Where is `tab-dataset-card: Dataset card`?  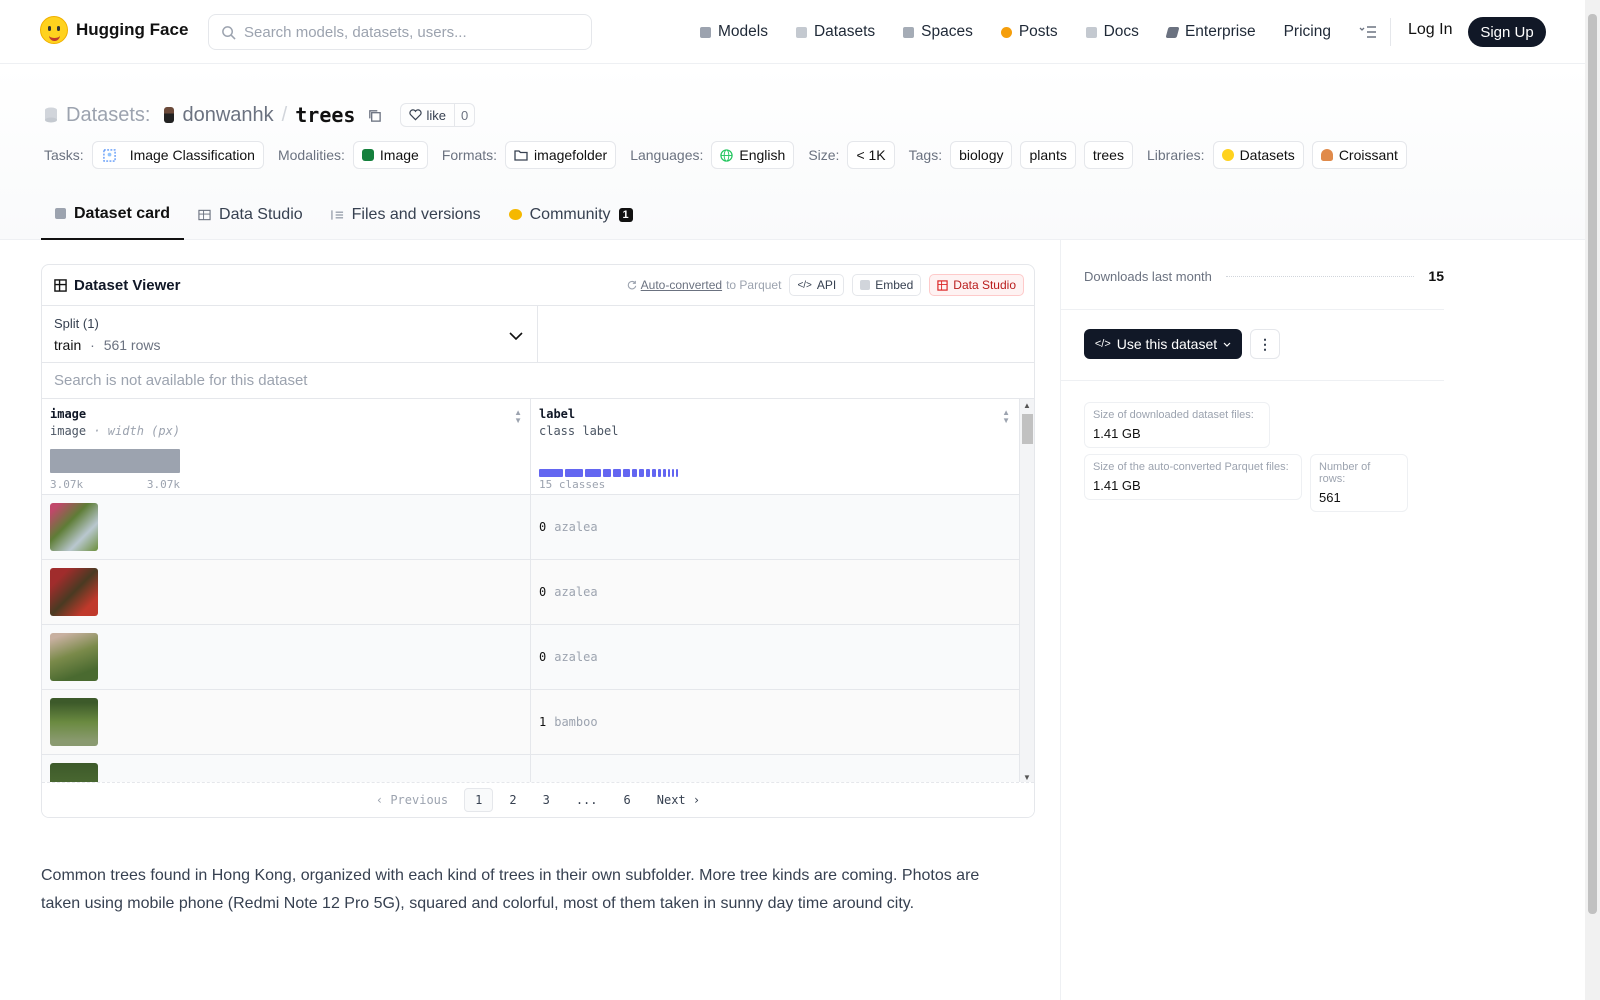
tab-dataset-card: Dataset card is located at coordinates (113, 214).